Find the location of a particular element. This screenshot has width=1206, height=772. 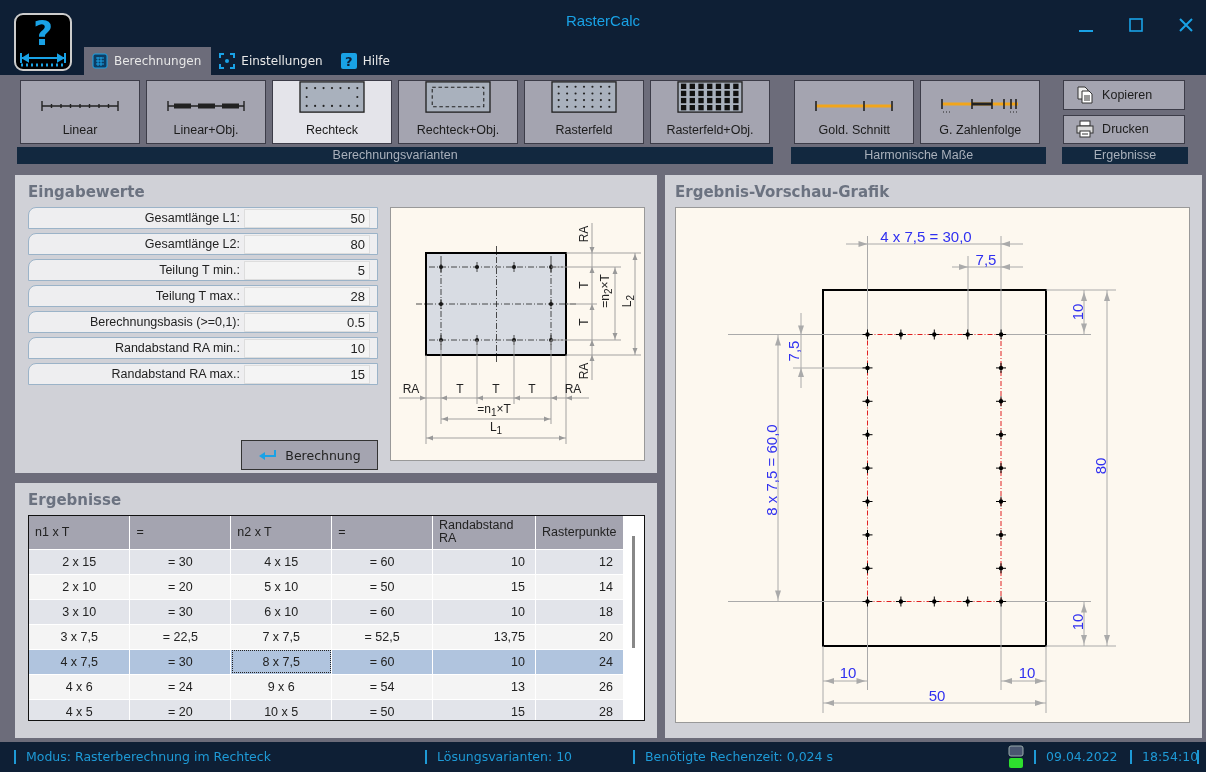

table-cell: 4 x 7,5 is located at coordinates (79, 661).